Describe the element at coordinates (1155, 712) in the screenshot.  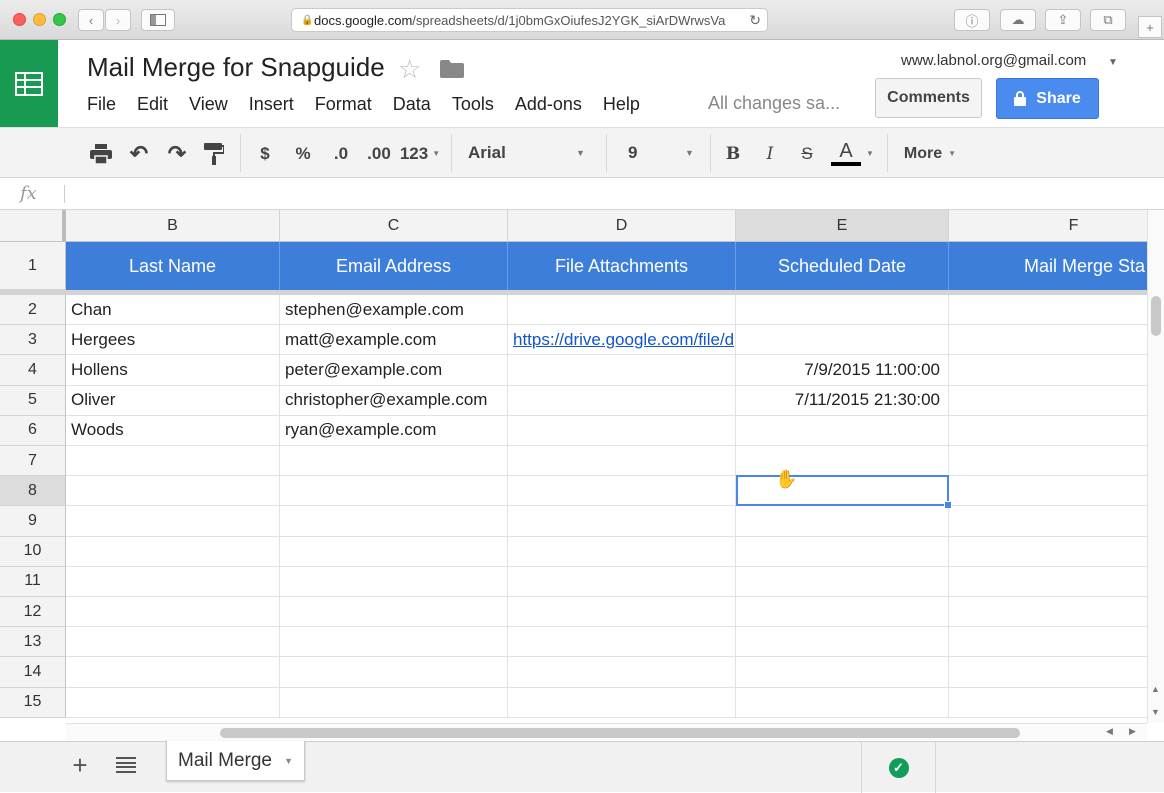
I see `scroll-down-icon: ▼` at that location.